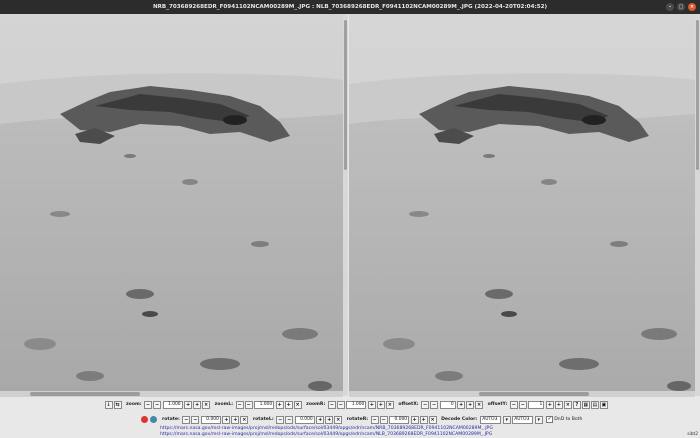 Image resolution: width=700 pixels, height=438 pixels. Describe the element at coordinates (304, 419) in the screenshot. I see `rotateL-input: 0.000` at that location.